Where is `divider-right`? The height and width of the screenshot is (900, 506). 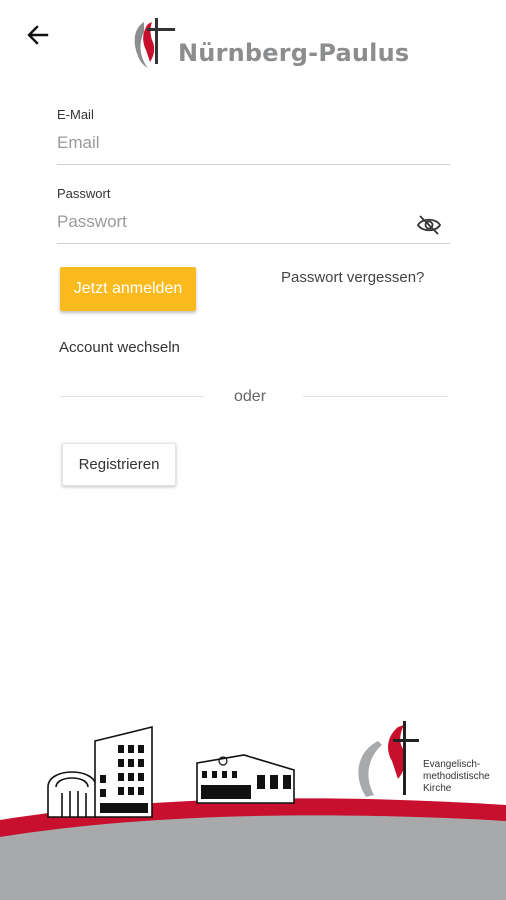 divider-right is located at coordinates (375, 396).